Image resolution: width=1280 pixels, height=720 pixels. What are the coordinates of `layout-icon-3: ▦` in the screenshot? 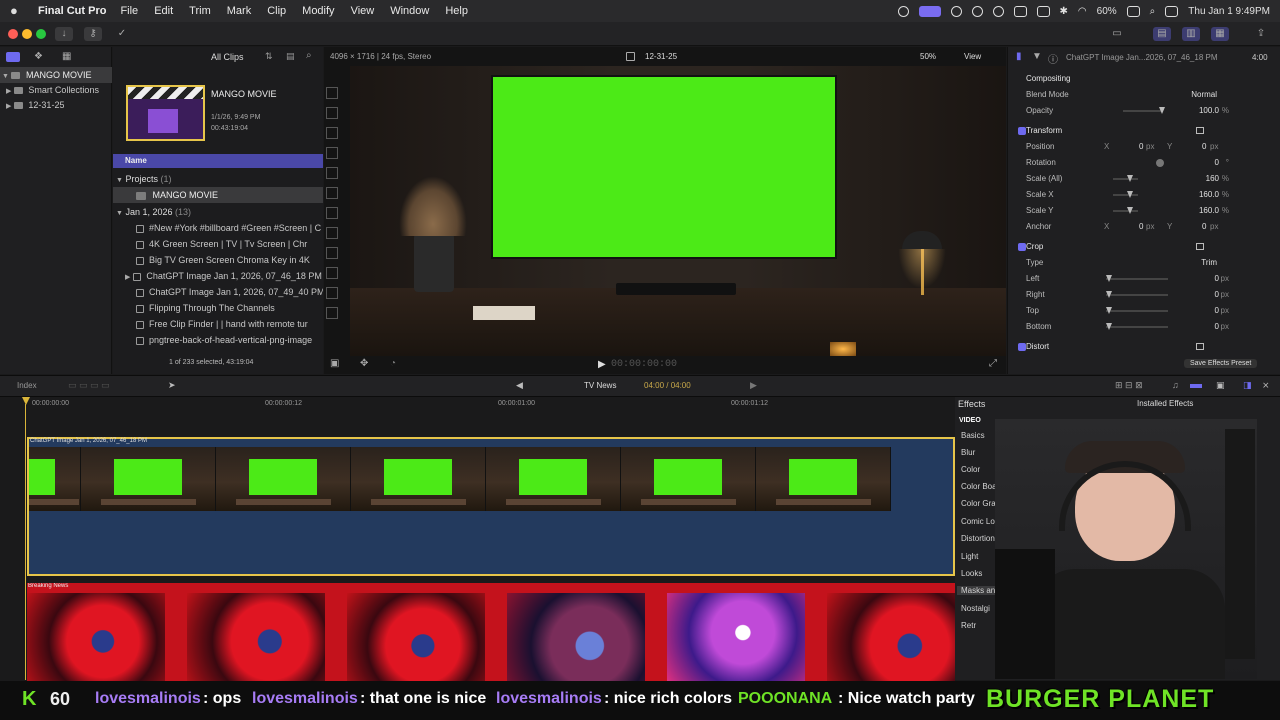 It's located at (1220, 34).